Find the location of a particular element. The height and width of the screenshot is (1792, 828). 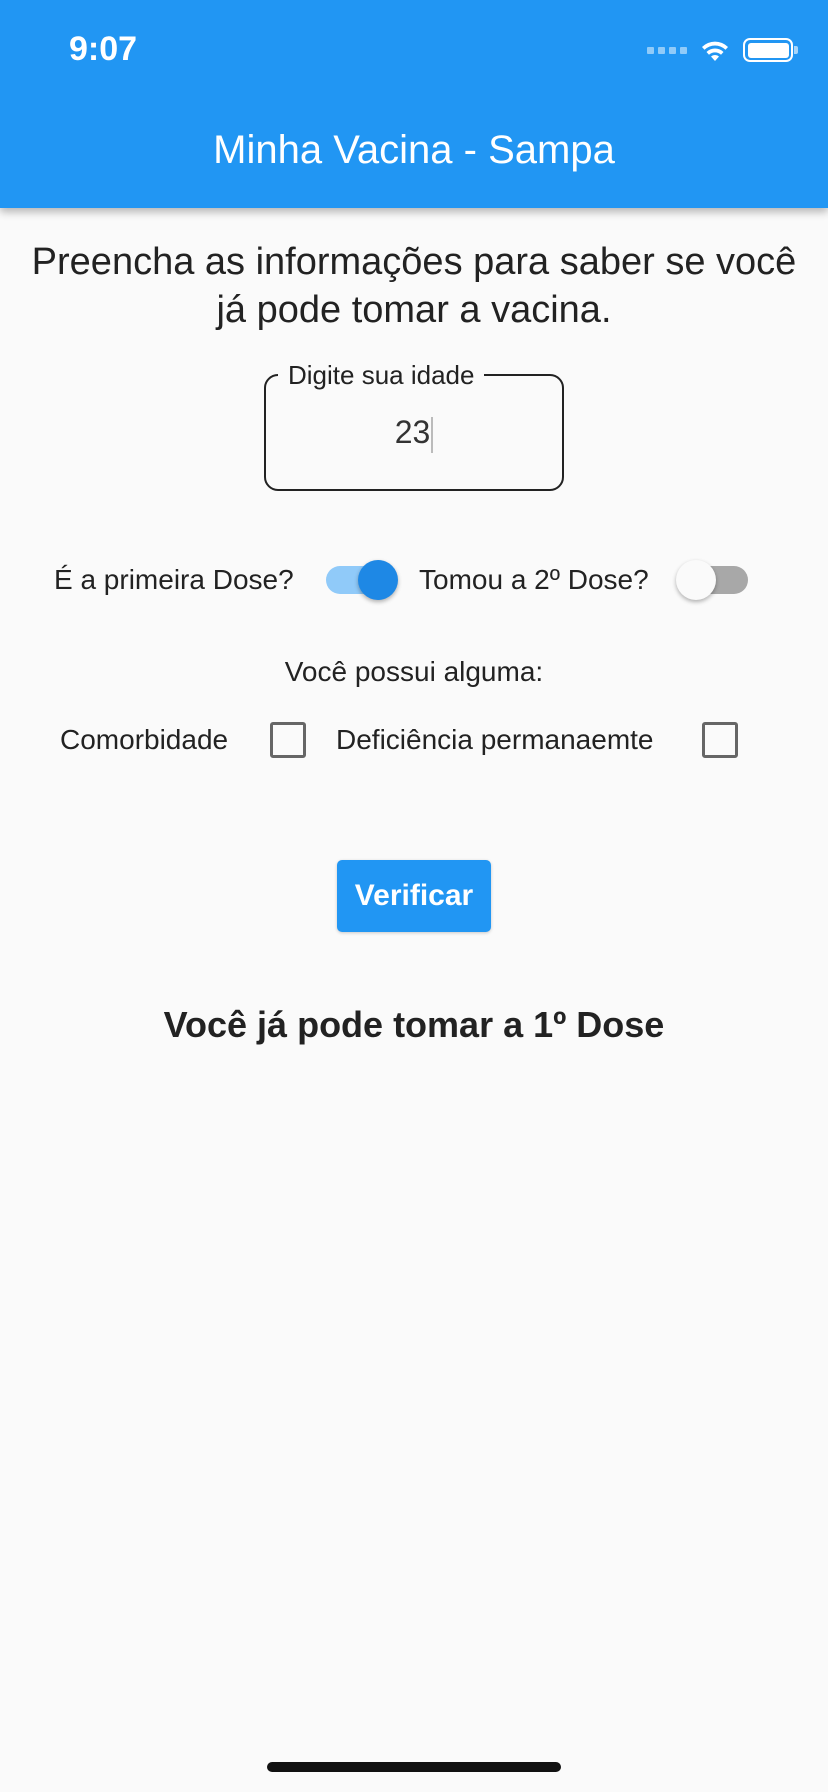

conditions-heading: Você possui alguma: is located at coordinates (414, 671).